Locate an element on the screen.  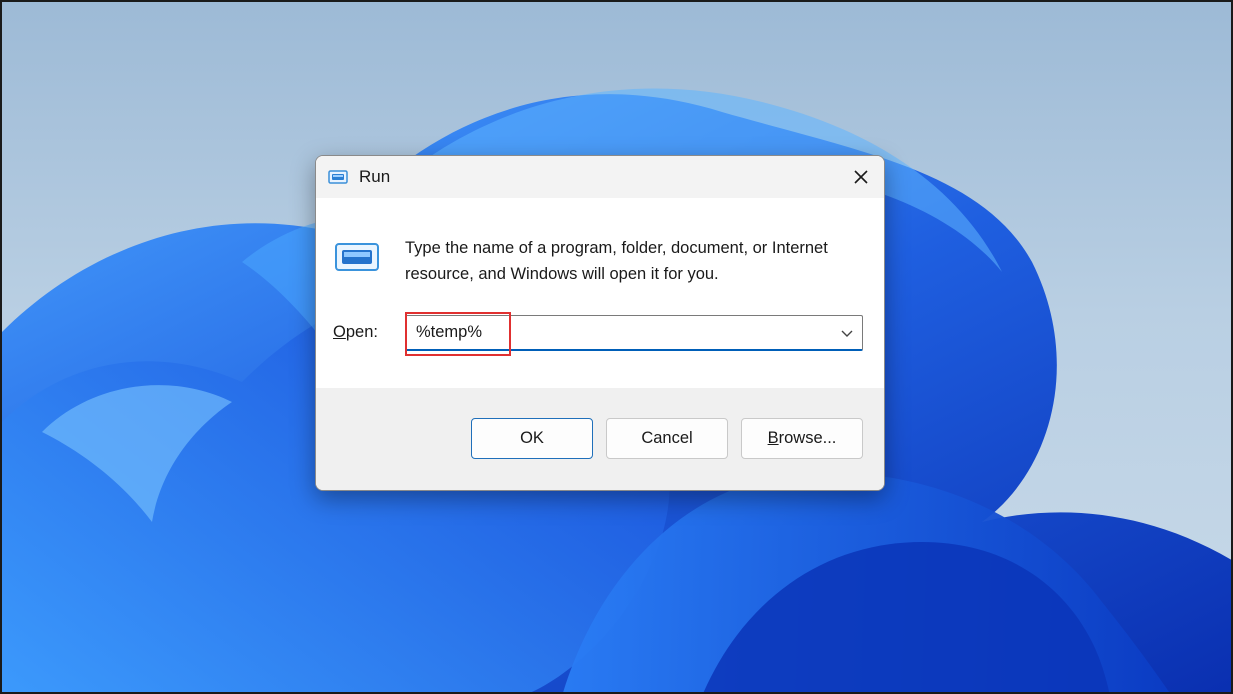
close-button is located at coordinates (861, 177).